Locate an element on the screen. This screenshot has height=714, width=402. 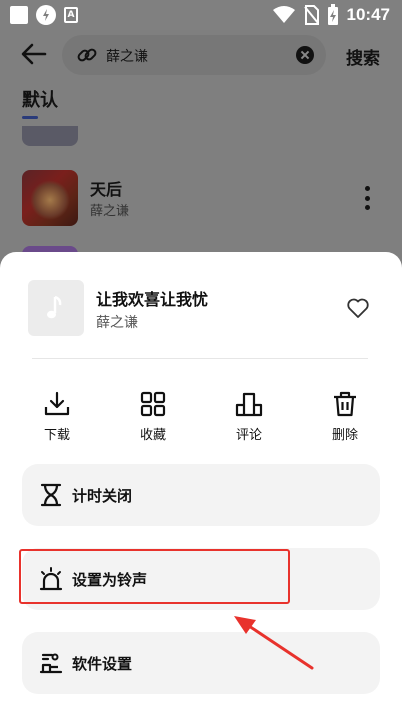
battery-charging-icon is located at coordinates (332, 14).